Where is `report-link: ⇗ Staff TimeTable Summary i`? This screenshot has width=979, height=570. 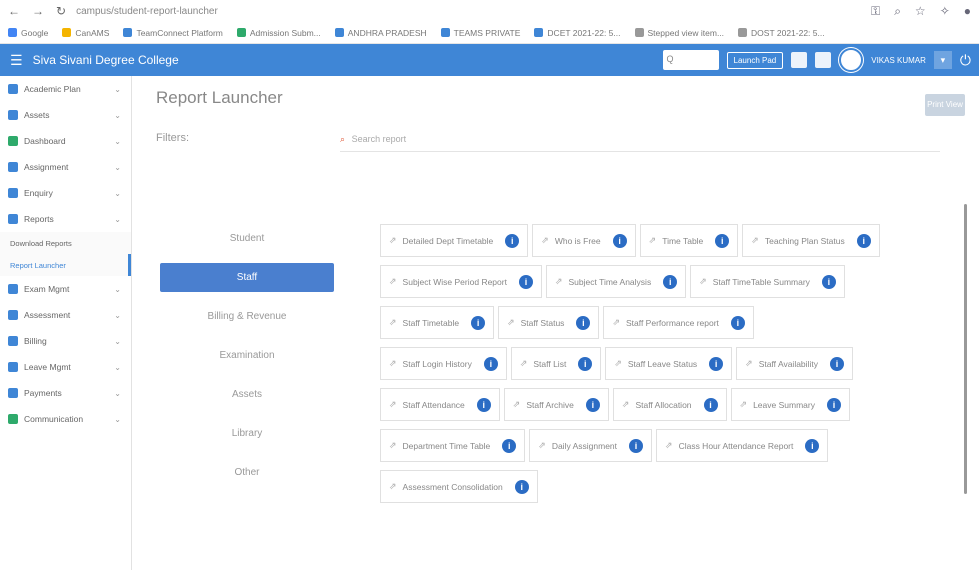 report-link: ⇗ Staff TimeTable Summary i is located at coordinates (767, 281).